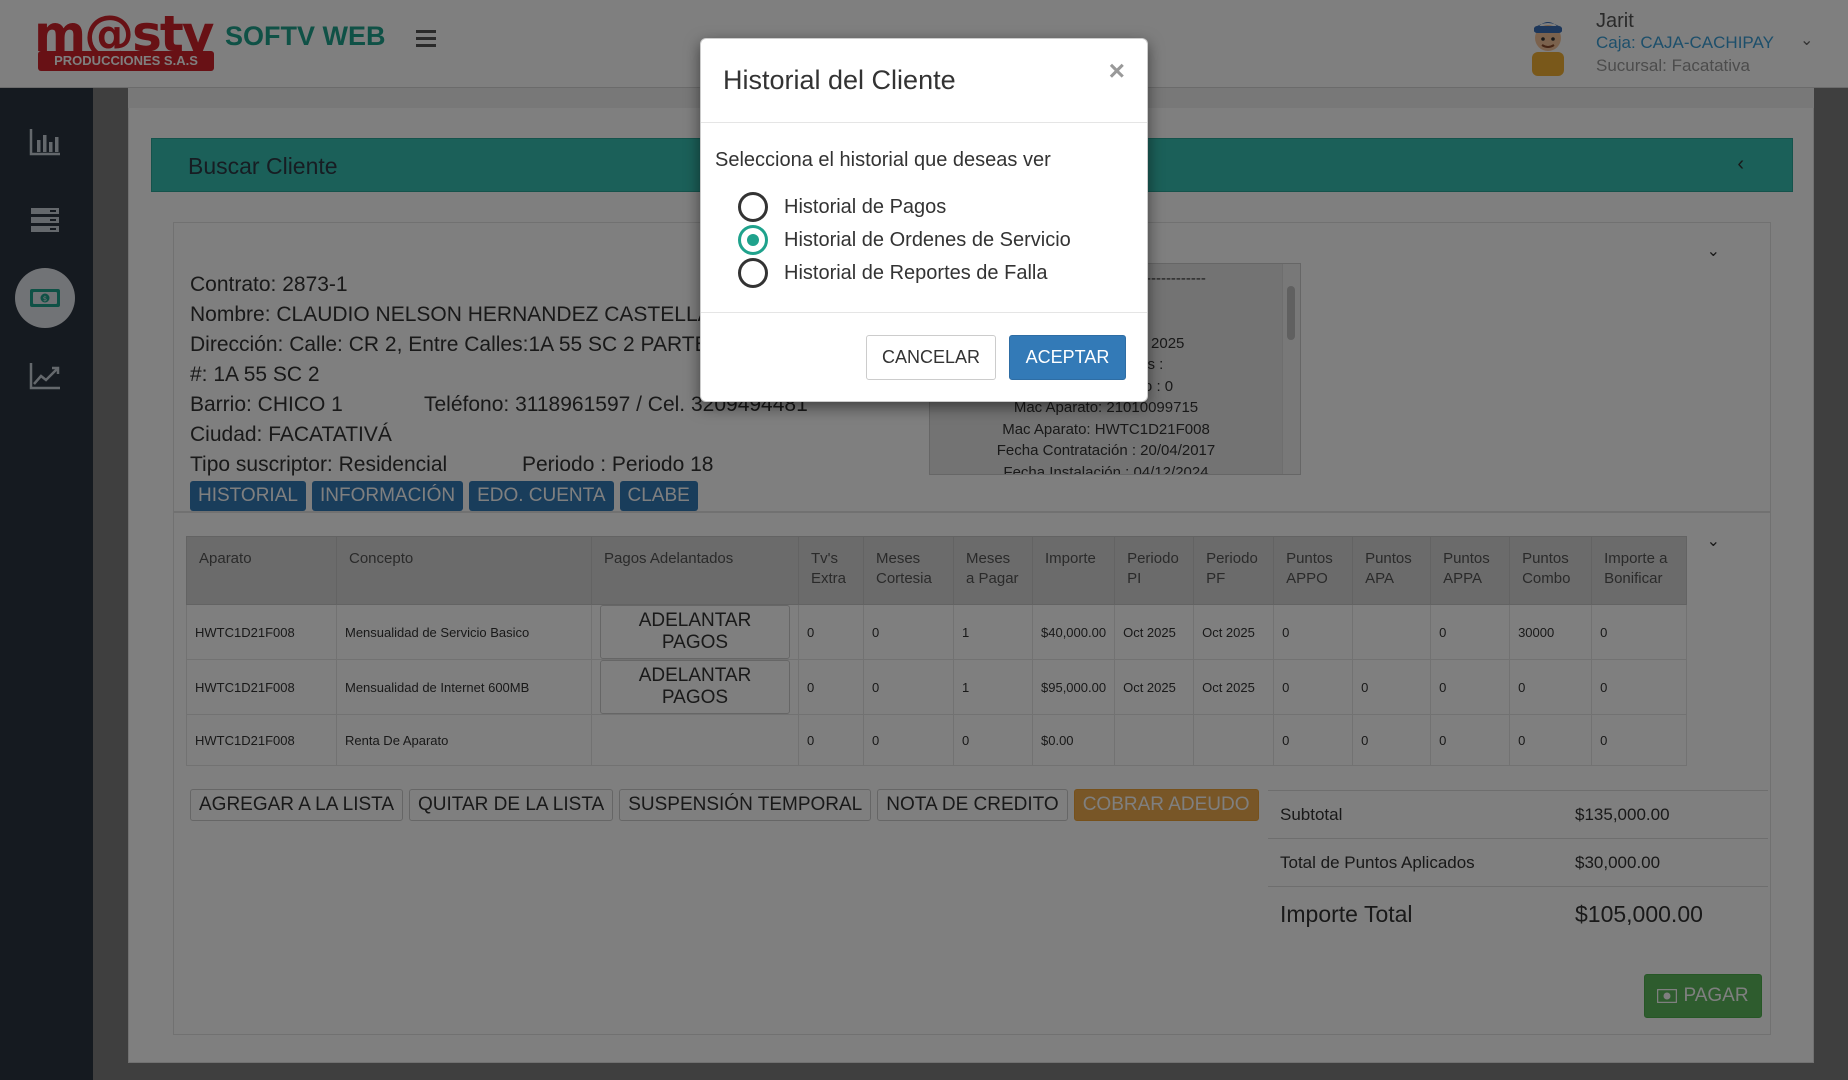 This screenshot has width=1848, height=1080. What do you see at coordinates (883, 160) in the screenshot?
I see `modal-prompt: Selecciona el historial que deseas ver` at bounding box center [883, 160].